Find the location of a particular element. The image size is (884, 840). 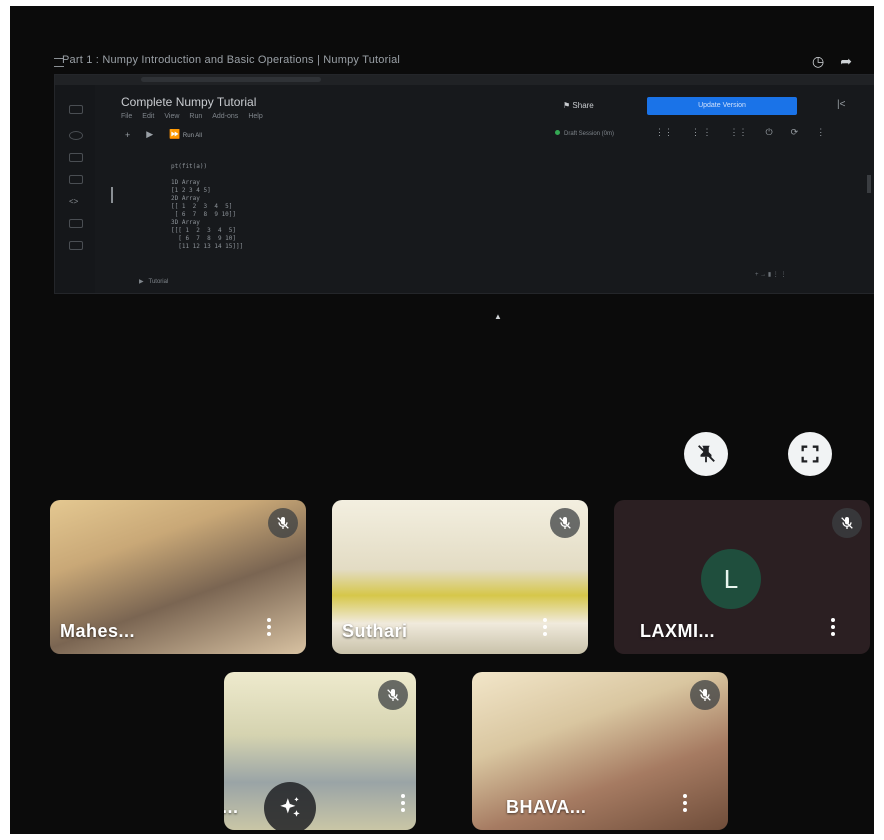

code-output-line: 2D Array is located at coordinates (185, 198).